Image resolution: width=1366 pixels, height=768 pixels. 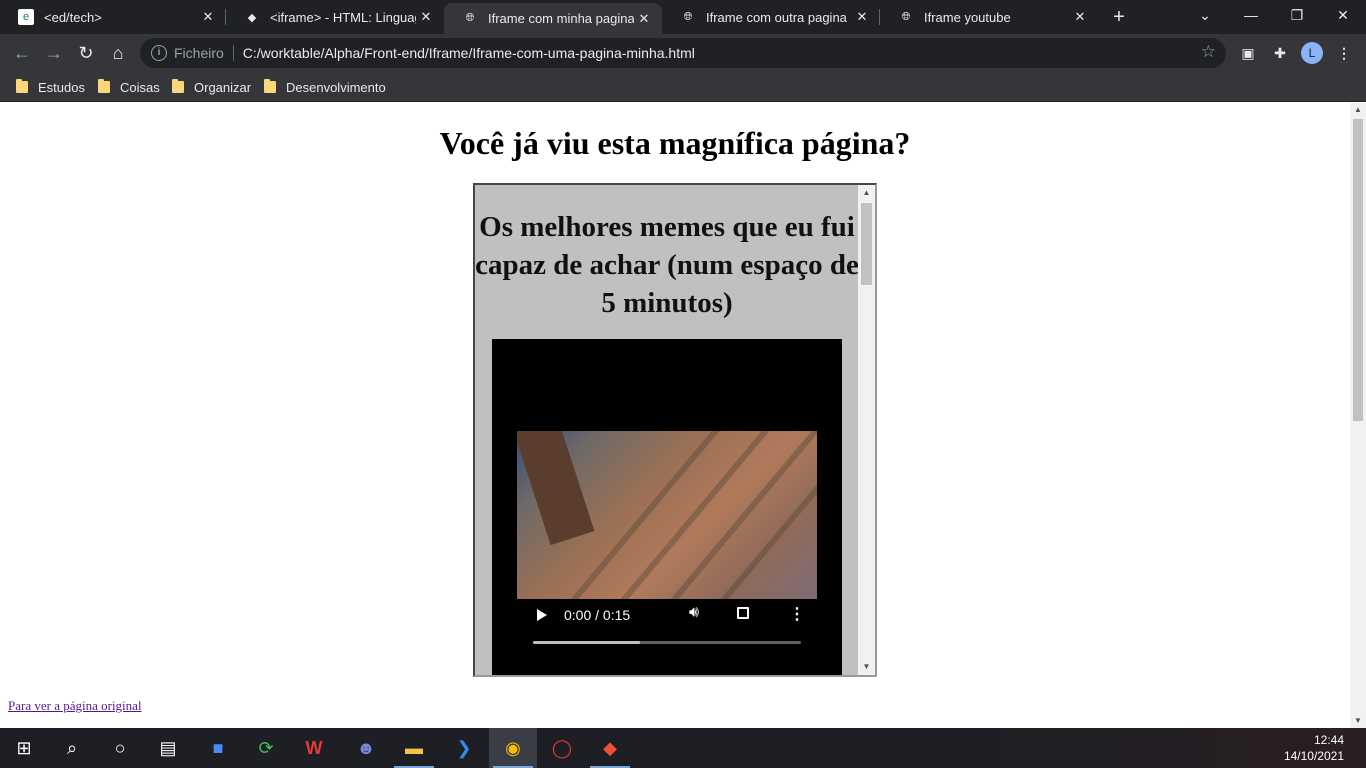 What do you see at coordinates (266, 748) in the screenshot?
I see `sync-app-icon: ⟳` at bounding box center [266, 748].